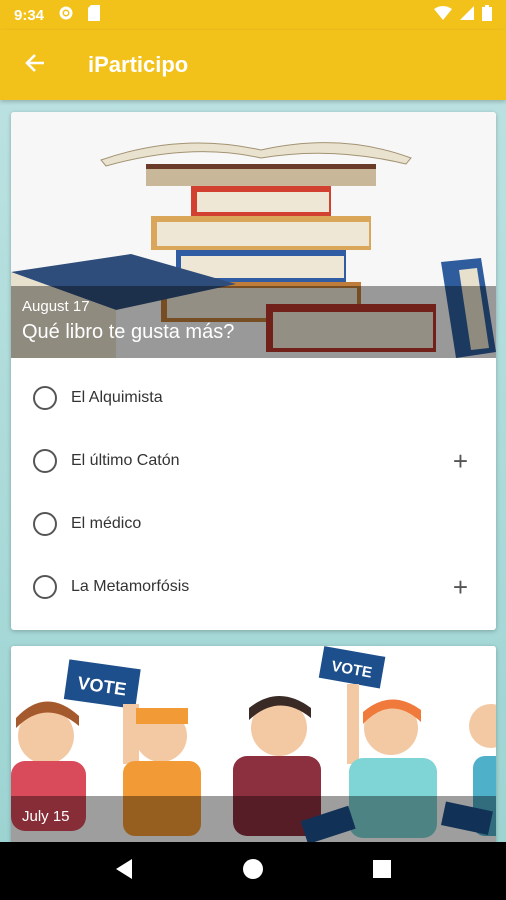  I want to click on gear-icon, so click(66, 15).